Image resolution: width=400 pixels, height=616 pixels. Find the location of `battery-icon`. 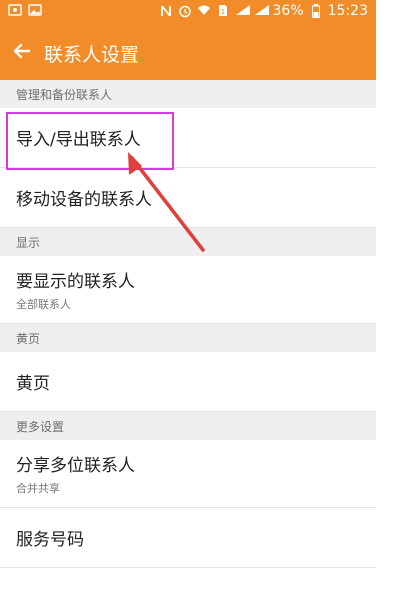

battery-icon is located at coordinates (316, 11).